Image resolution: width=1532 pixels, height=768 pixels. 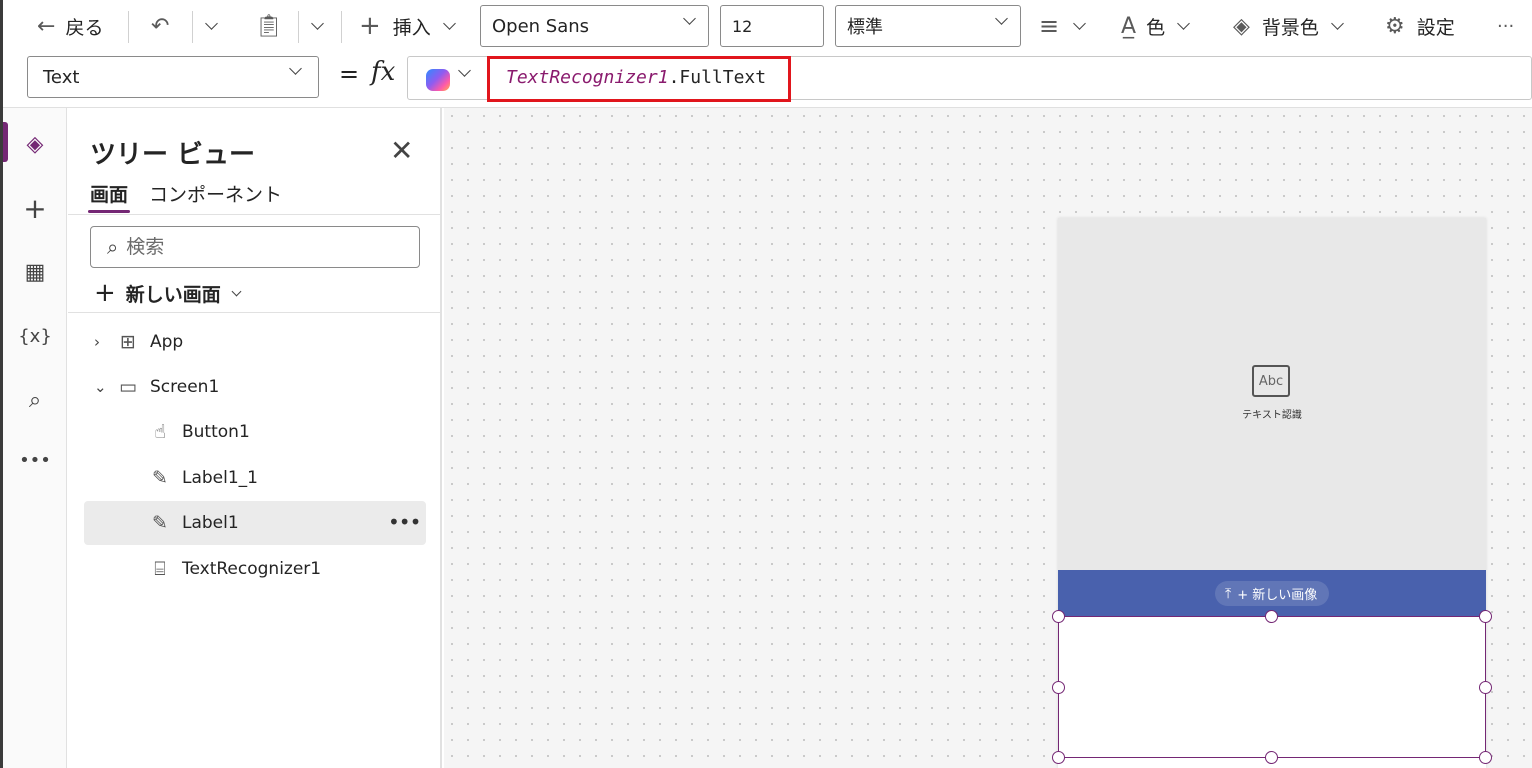 I want to click on undo-icon: ↶, so click(x=160, y=26).